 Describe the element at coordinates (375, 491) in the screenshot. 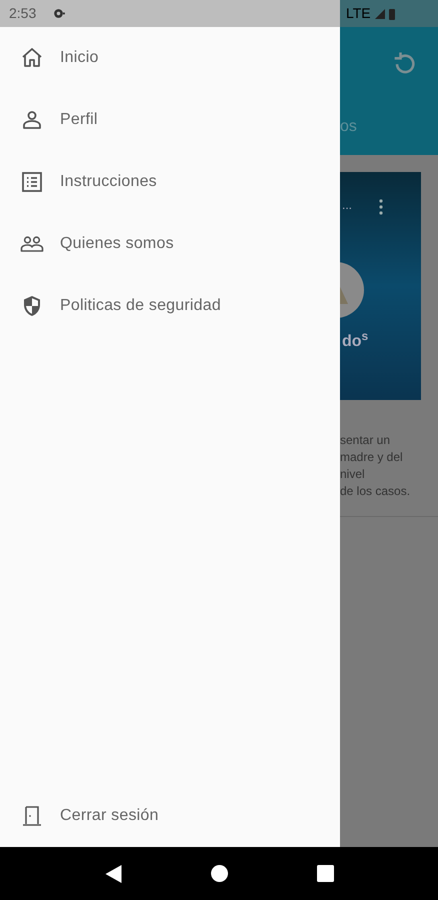

I see `body-text-line: de los casos.` at that location.